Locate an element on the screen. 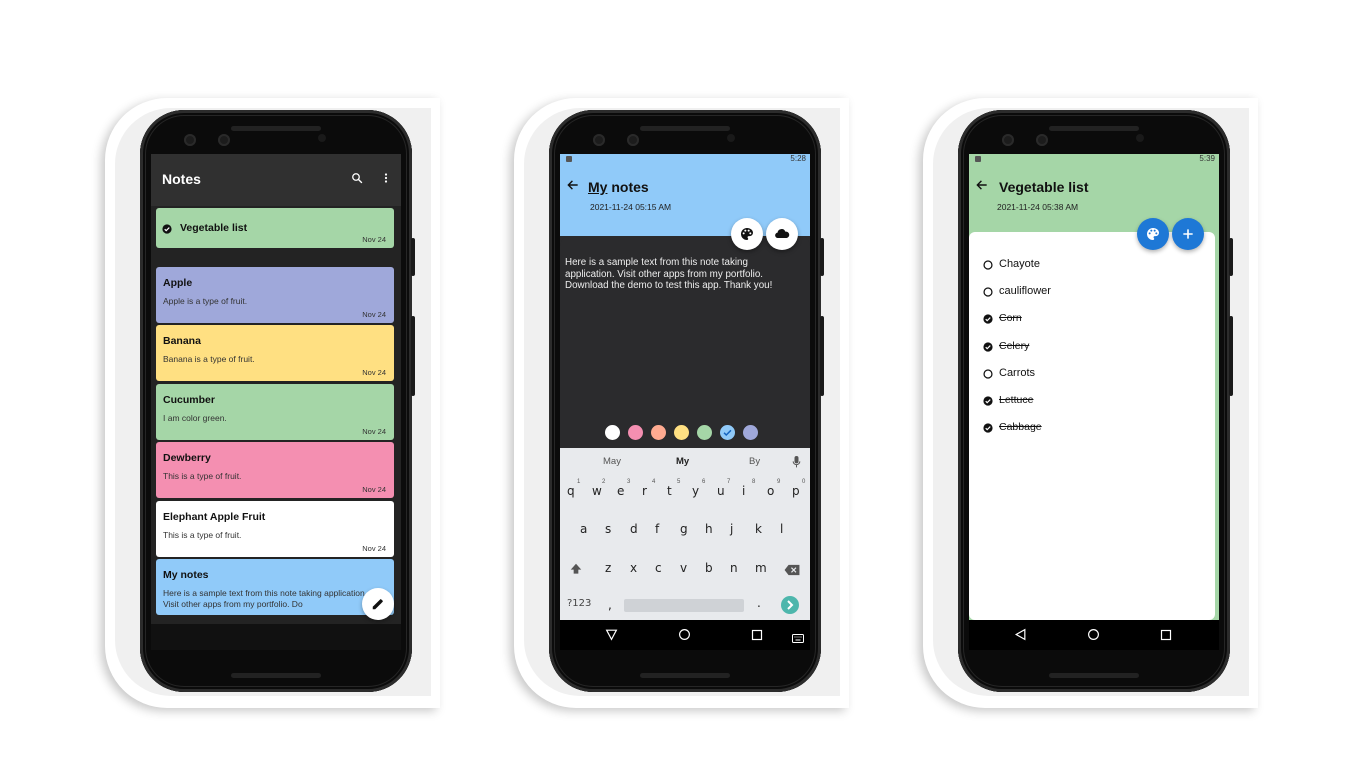 This screenshot has height=768, width=1366. key: r is located at coordinates (644, 491).